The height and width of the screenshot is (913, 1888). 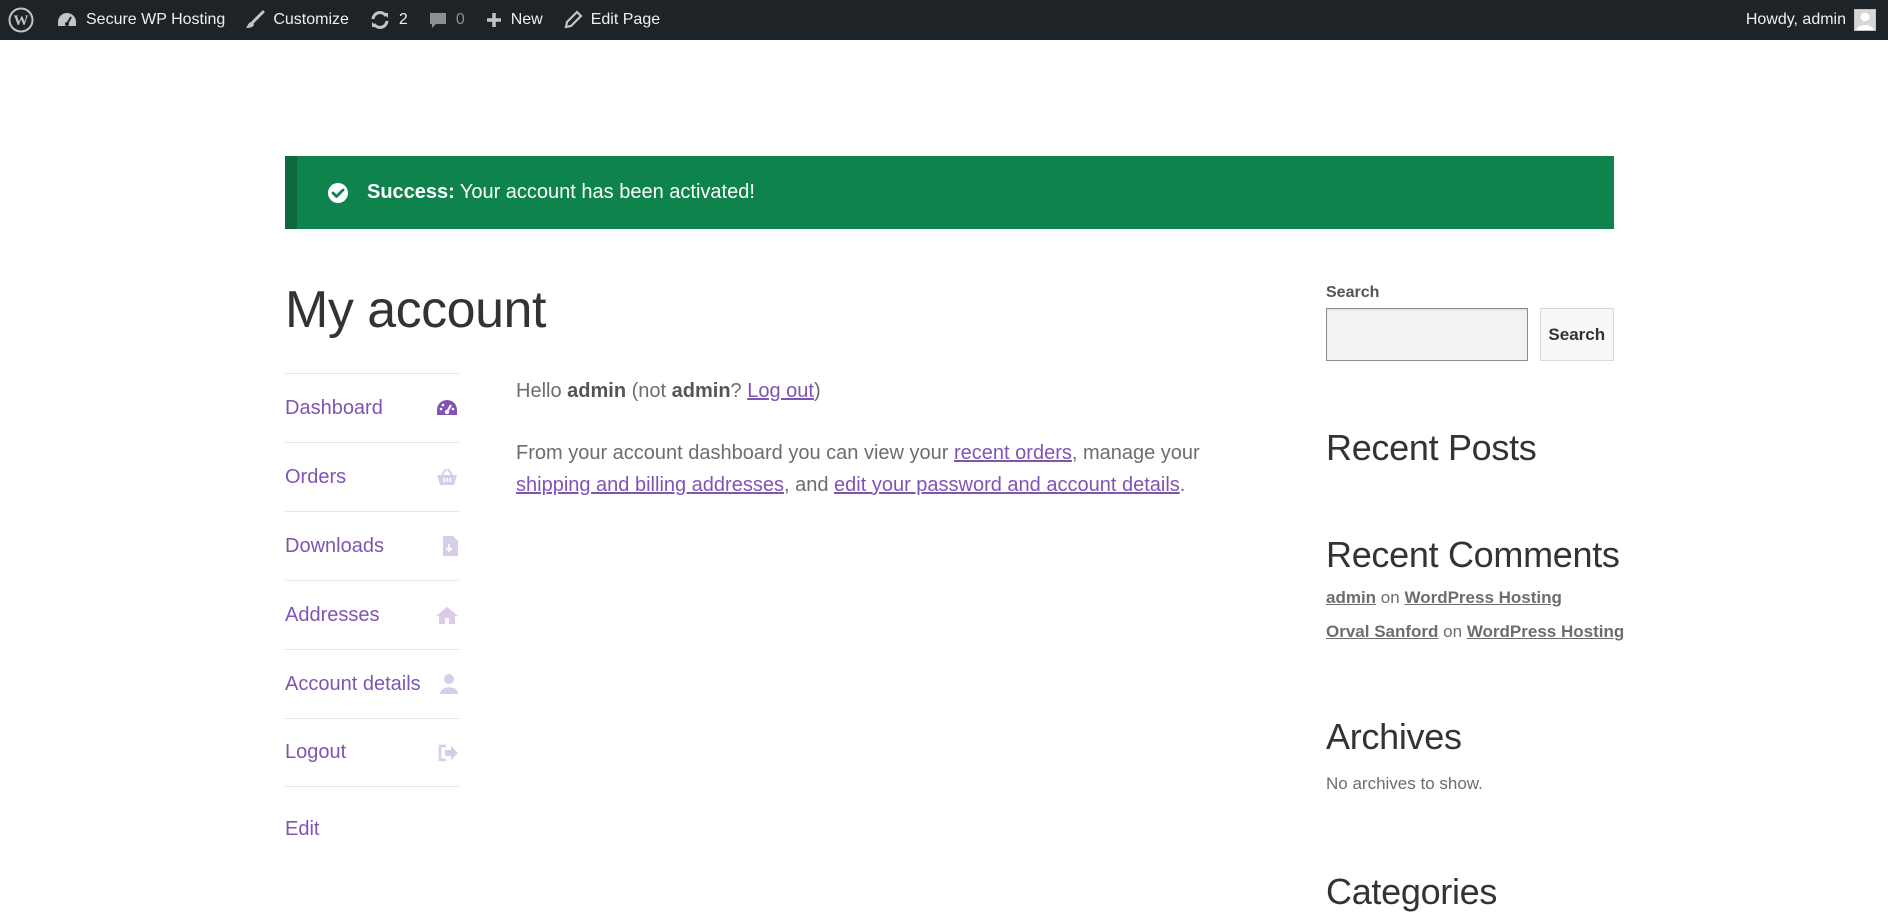 I want to click on updates-button: 2, so click(x=388, y=20).